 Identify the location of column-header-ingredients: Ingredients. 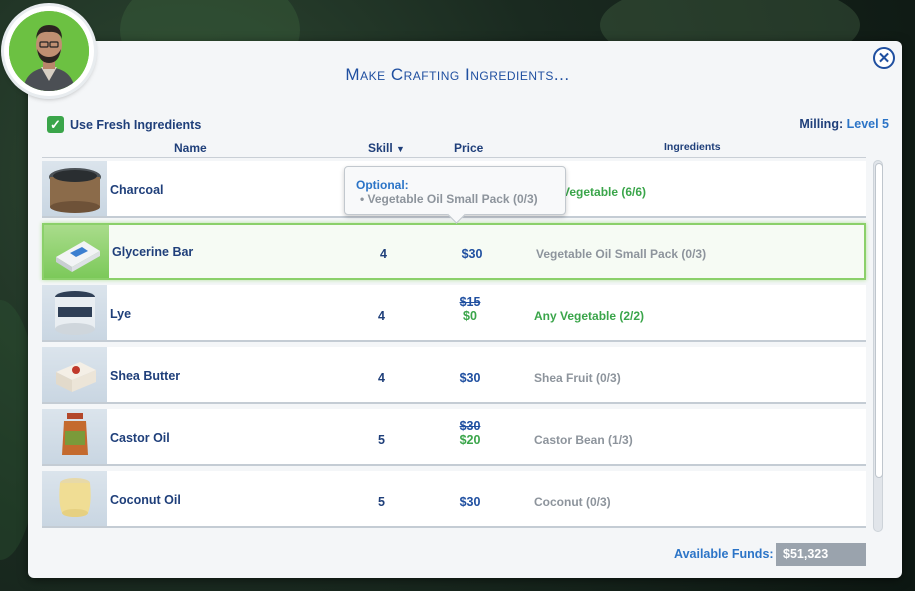
(692, 147).